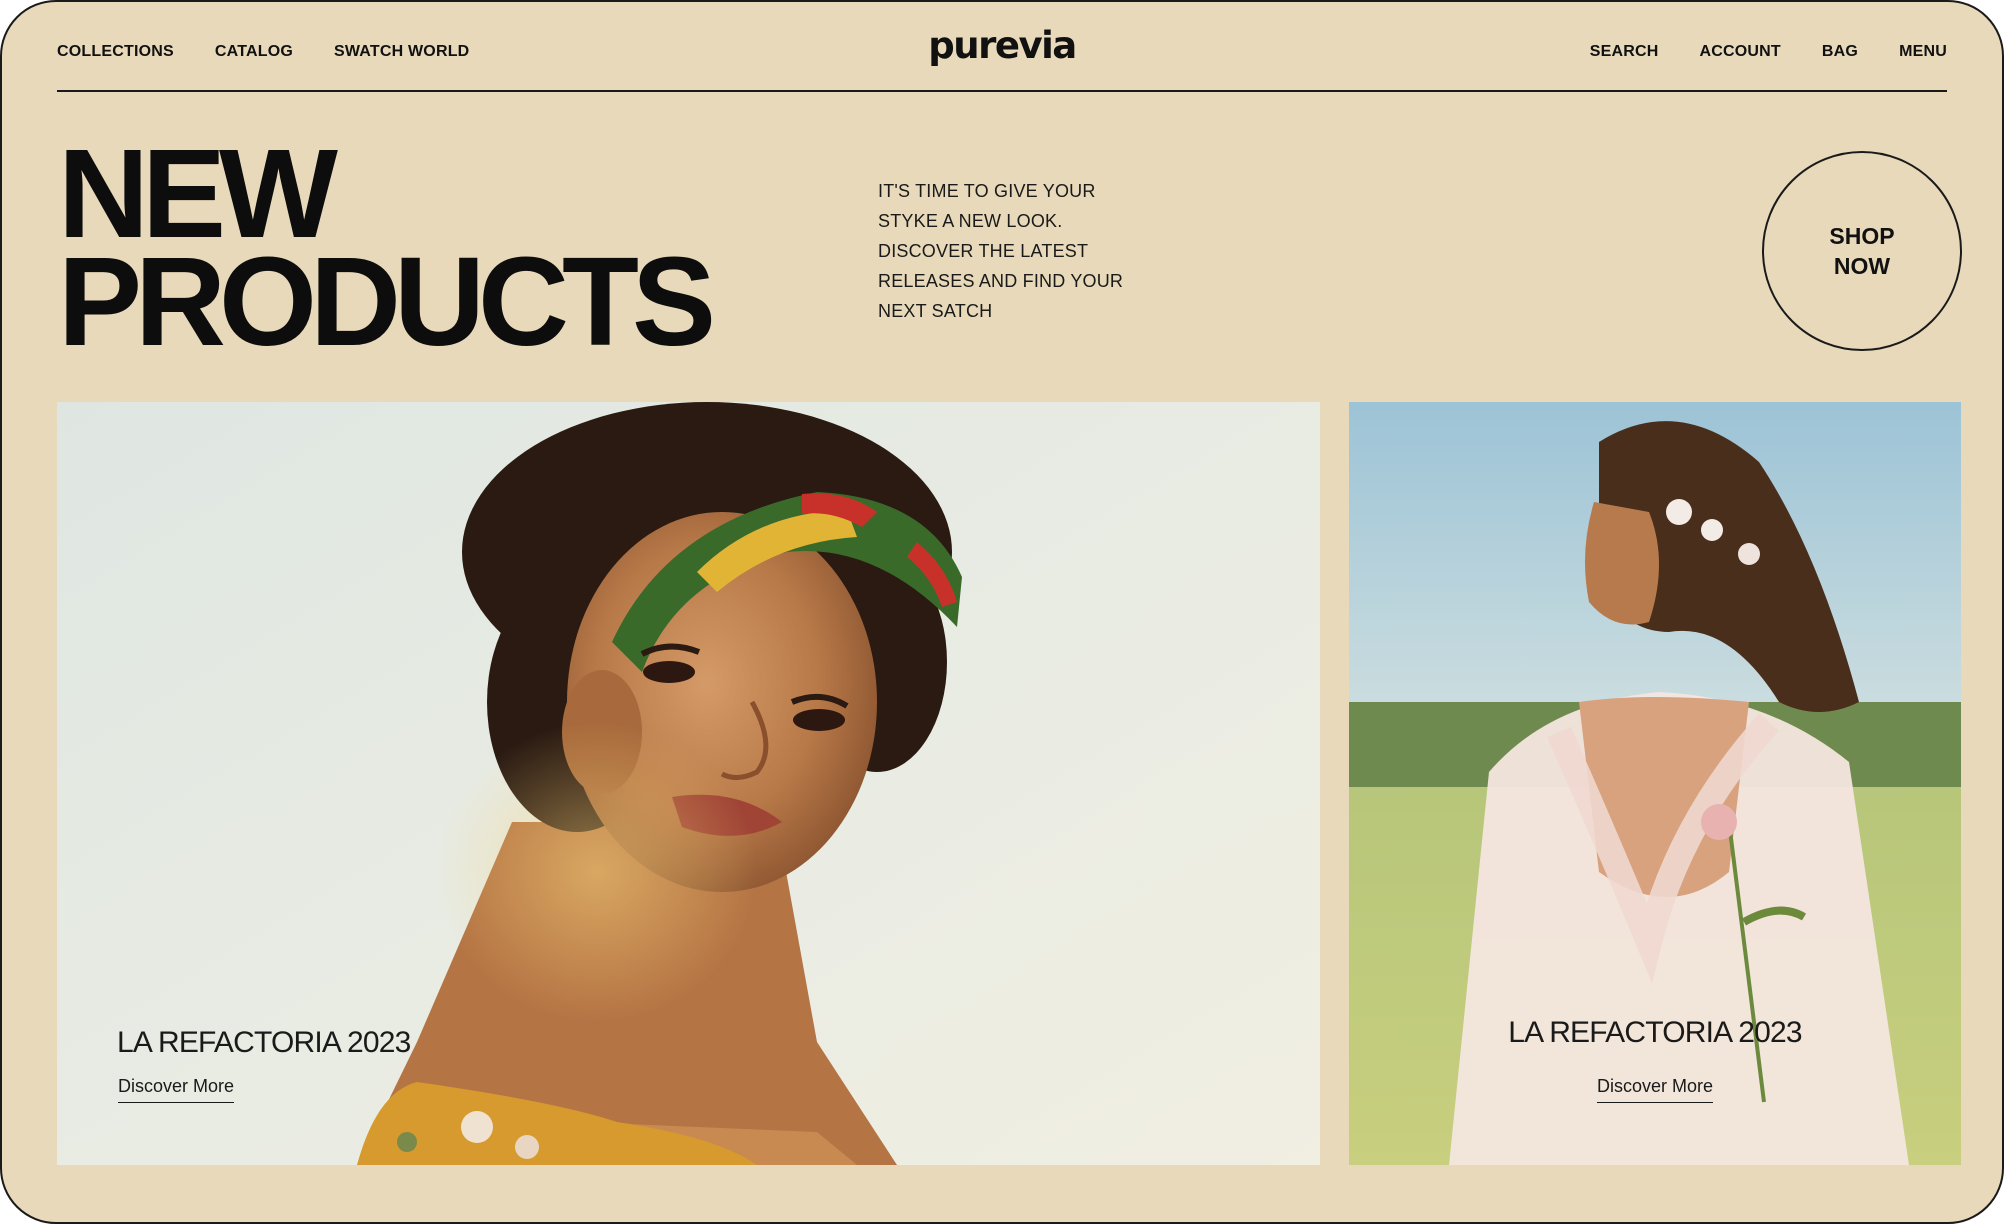 The image size is (2004, 1224). Describe the element at coordinates (983, 251) in the screenshot. I see `tagline-line: DISCOVER THE LATEST` at that location.